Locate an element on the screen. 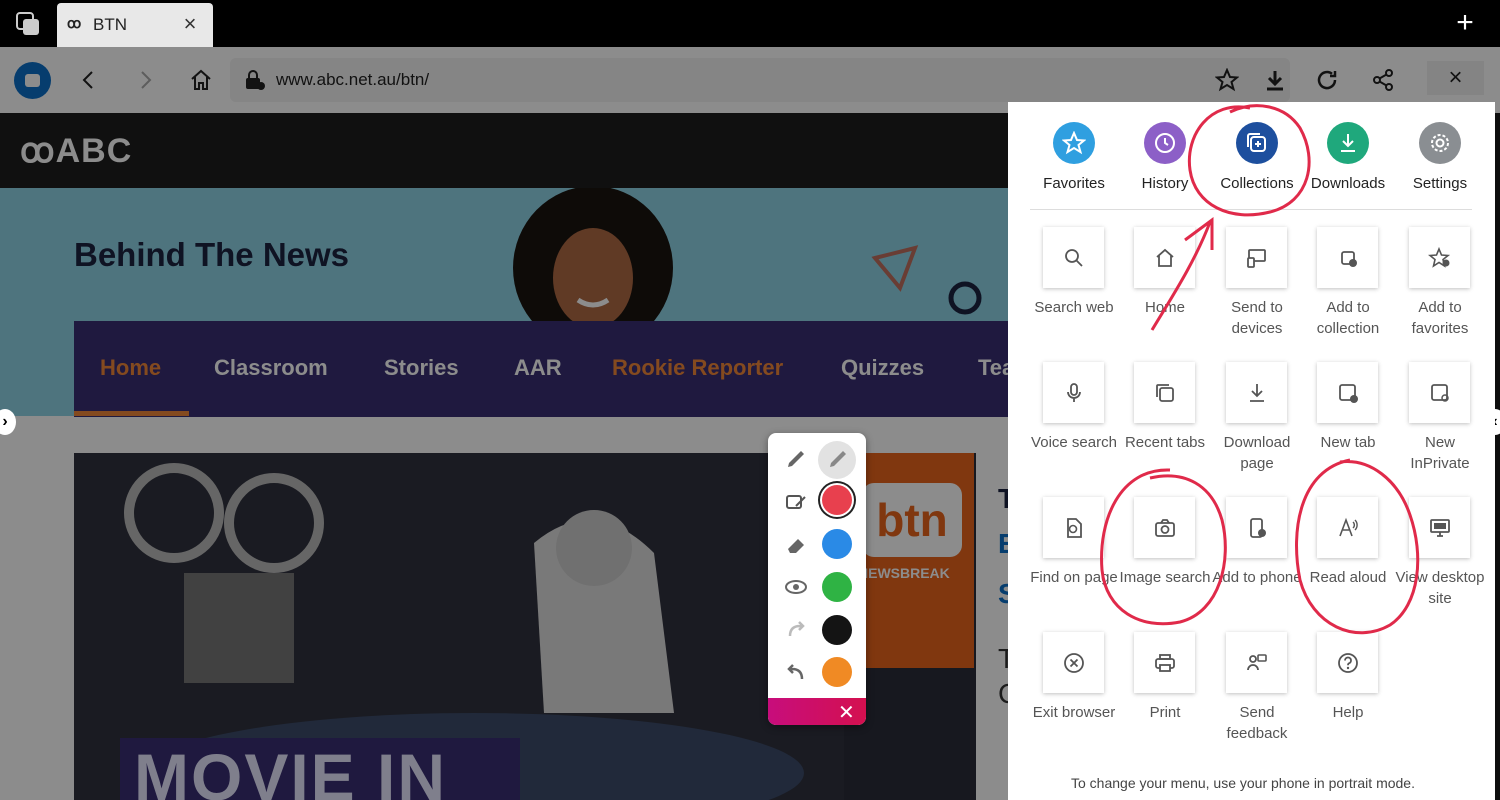  menu-read-aloud-label: Read aloud is located at coordinates (1348, 577).